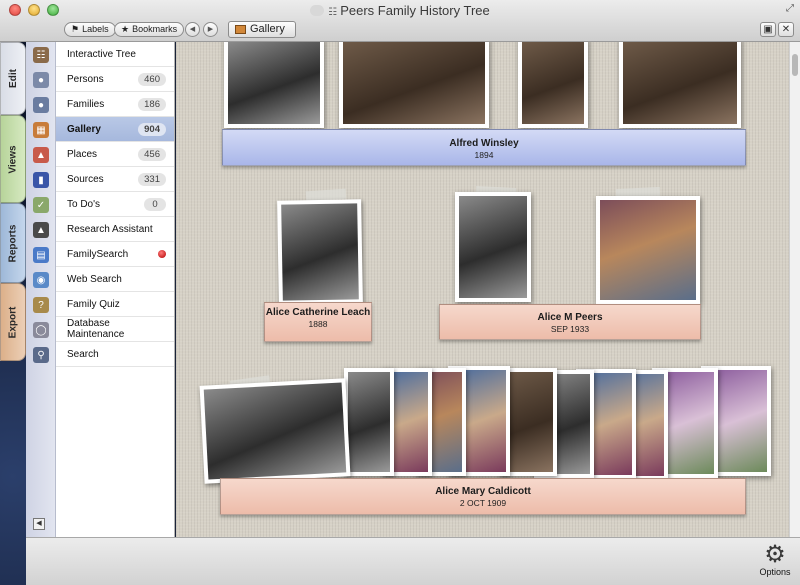  What do you see at coordinates (152, 154) in the screenshot?
I see `count-badge: 456` at bounding box center [152, 154].